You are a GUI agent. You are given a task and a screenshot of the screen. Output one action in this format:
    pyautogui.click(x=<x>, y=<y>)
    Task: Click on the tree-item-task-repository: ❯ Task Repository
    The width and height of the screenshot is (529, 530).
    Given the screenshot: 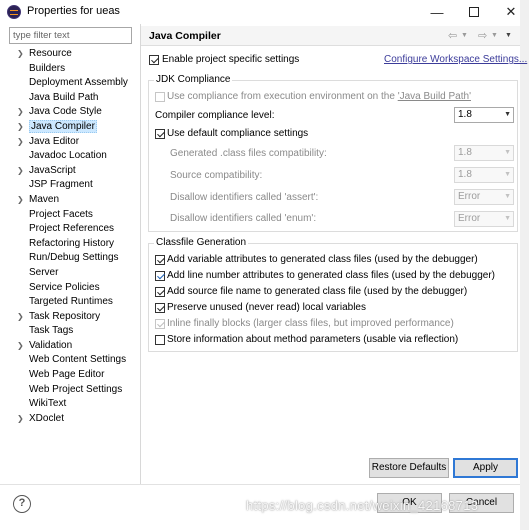 What is the action you would take?
    pyautogui.click(x=73, y=317)
    